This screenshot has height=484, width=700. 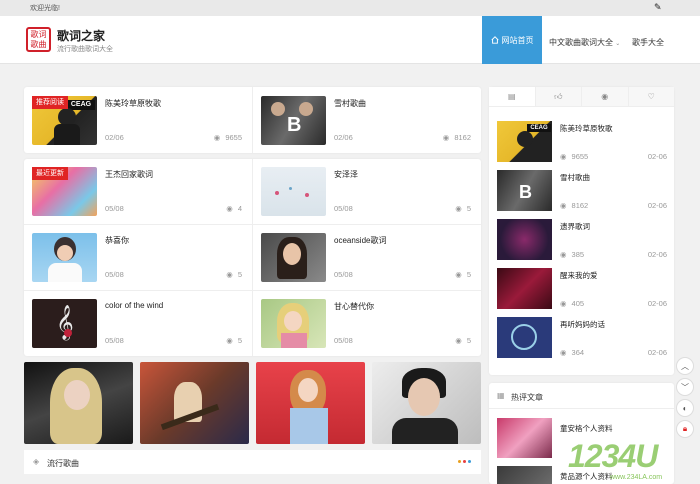 What do you see at coordinates (367, 191) in the screenshot?
I see `list-item: 安泽泽 05/08 ◉ 5` at bounding box center [367, 191].